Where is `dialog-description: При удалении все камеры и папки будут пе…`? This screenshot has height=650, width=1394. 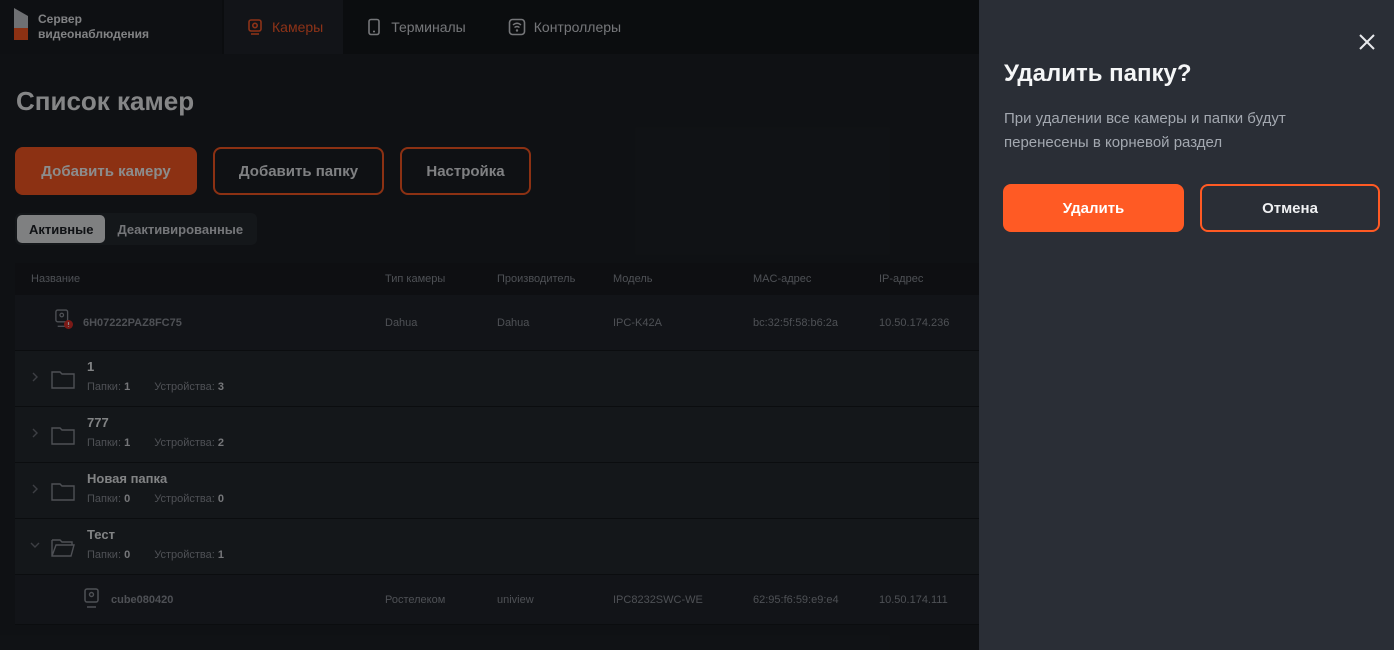 dialog-description: При удалении все камеры и папки будут пе… is located at coordinates (1145, 130).